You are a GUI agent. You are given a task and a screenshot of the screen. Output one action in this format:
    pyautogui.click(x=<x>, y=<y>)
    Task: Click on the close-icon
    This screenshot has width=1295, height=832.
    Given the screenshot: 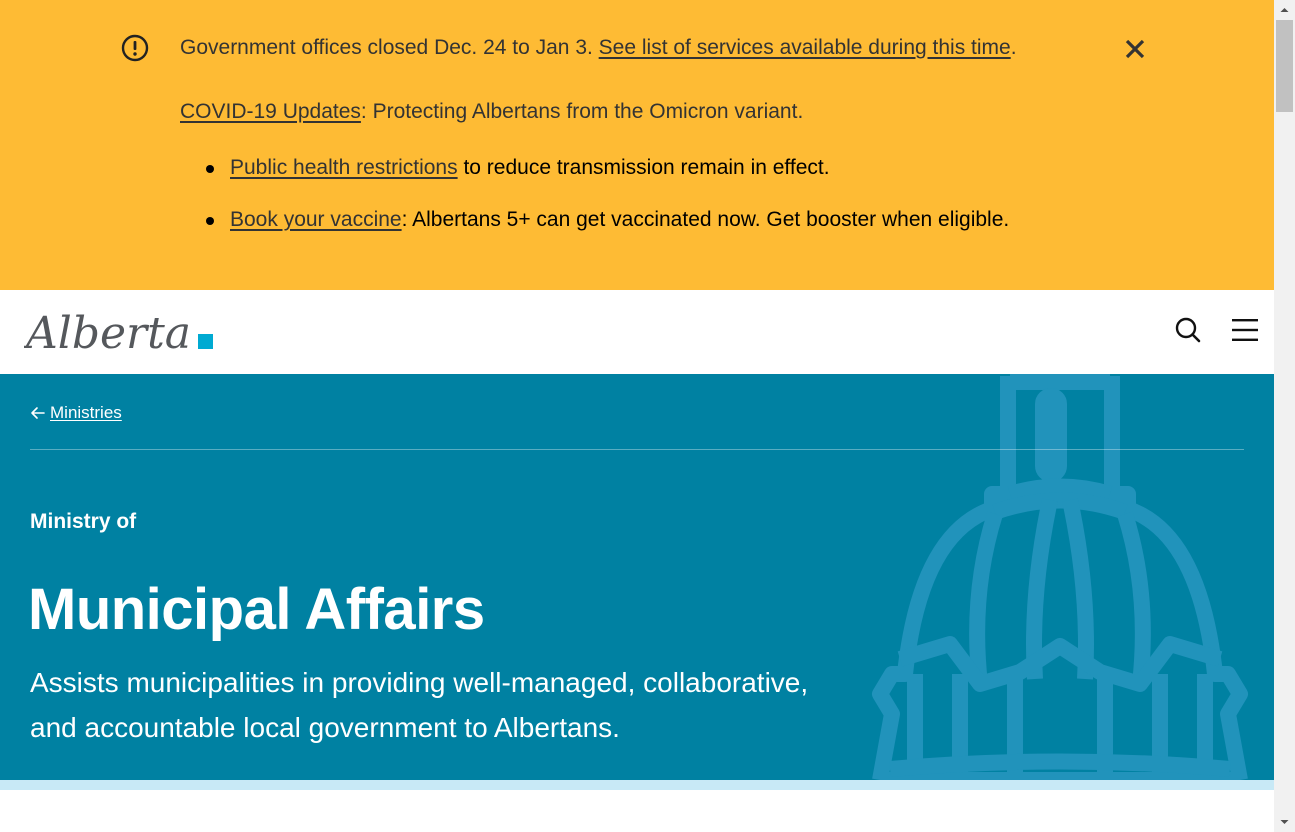 What is the action you would take?
    pyautogui.click(x=1135, y=49)
    